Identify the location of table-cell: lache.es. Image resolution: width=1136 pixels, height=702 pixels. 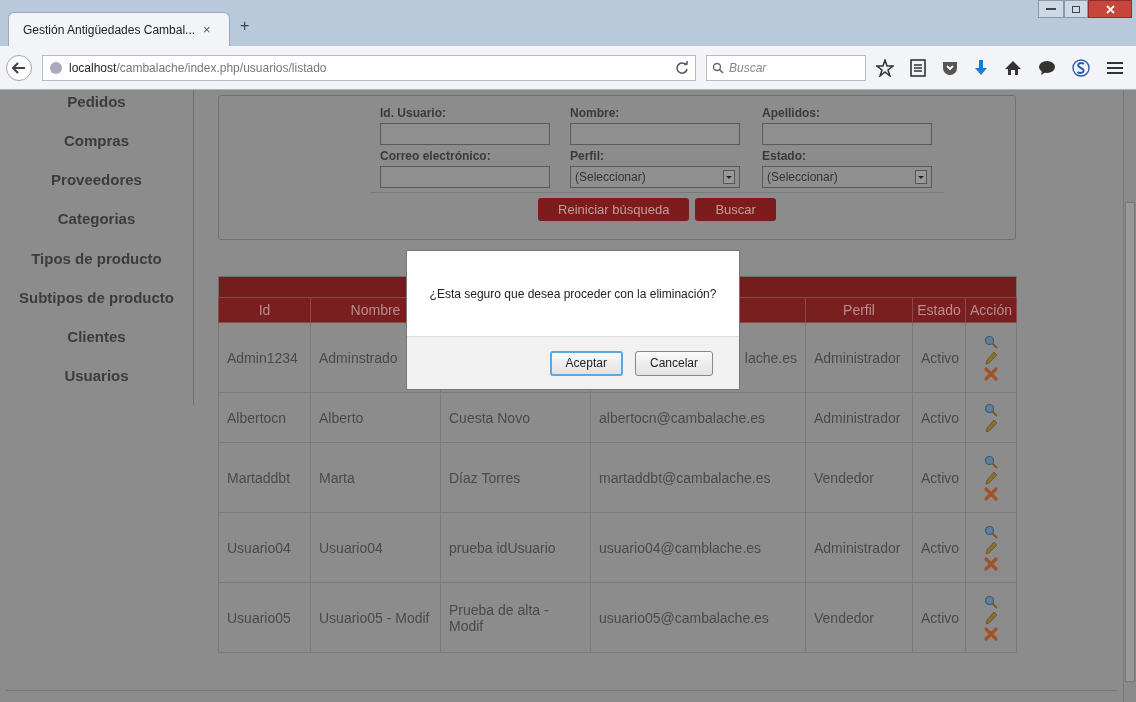
(770, 357).